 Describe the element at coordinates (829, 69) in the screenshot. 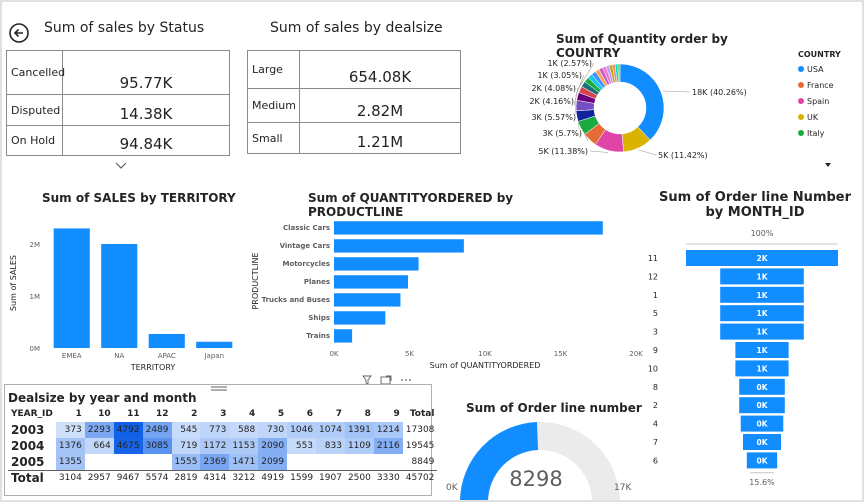

I see `legend-item-usa: USA` at that location.